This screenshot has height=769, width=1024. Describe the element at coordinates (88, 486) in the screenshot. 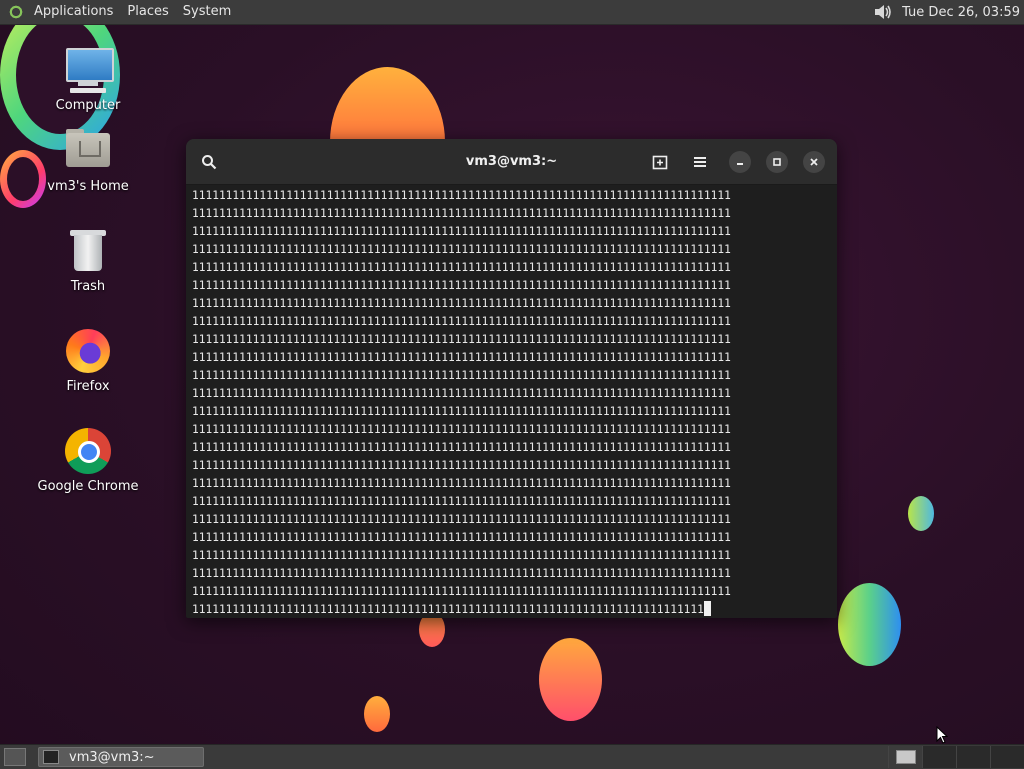

I see `desktop-icon-label: Google Chrome` at that location.